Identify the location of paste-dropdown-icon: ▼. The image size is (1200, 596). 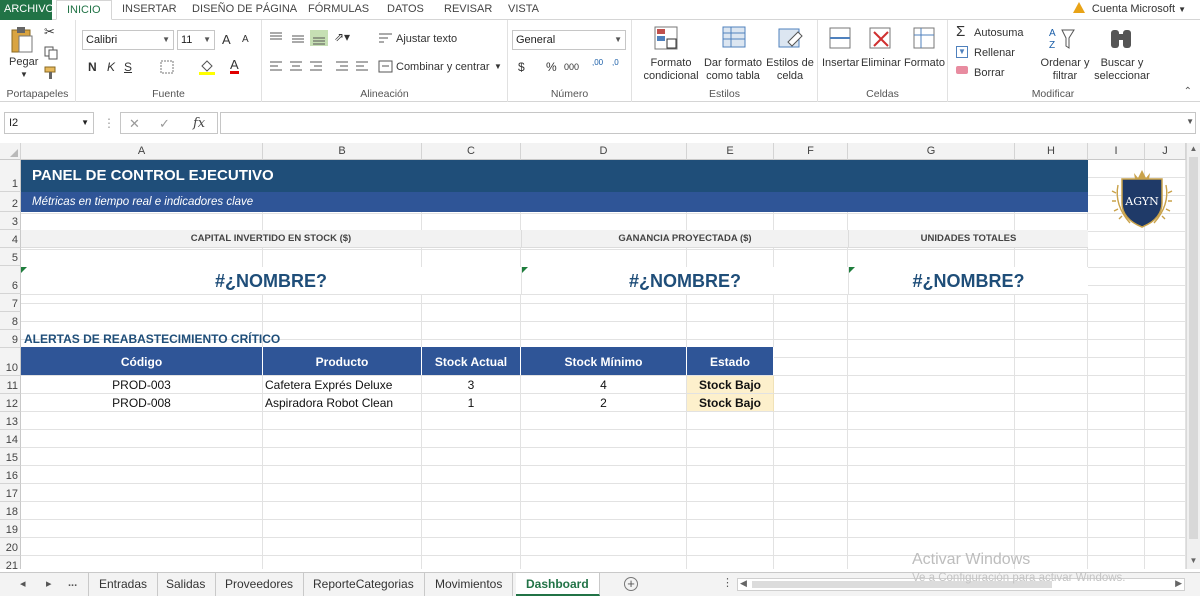
(24, 74).